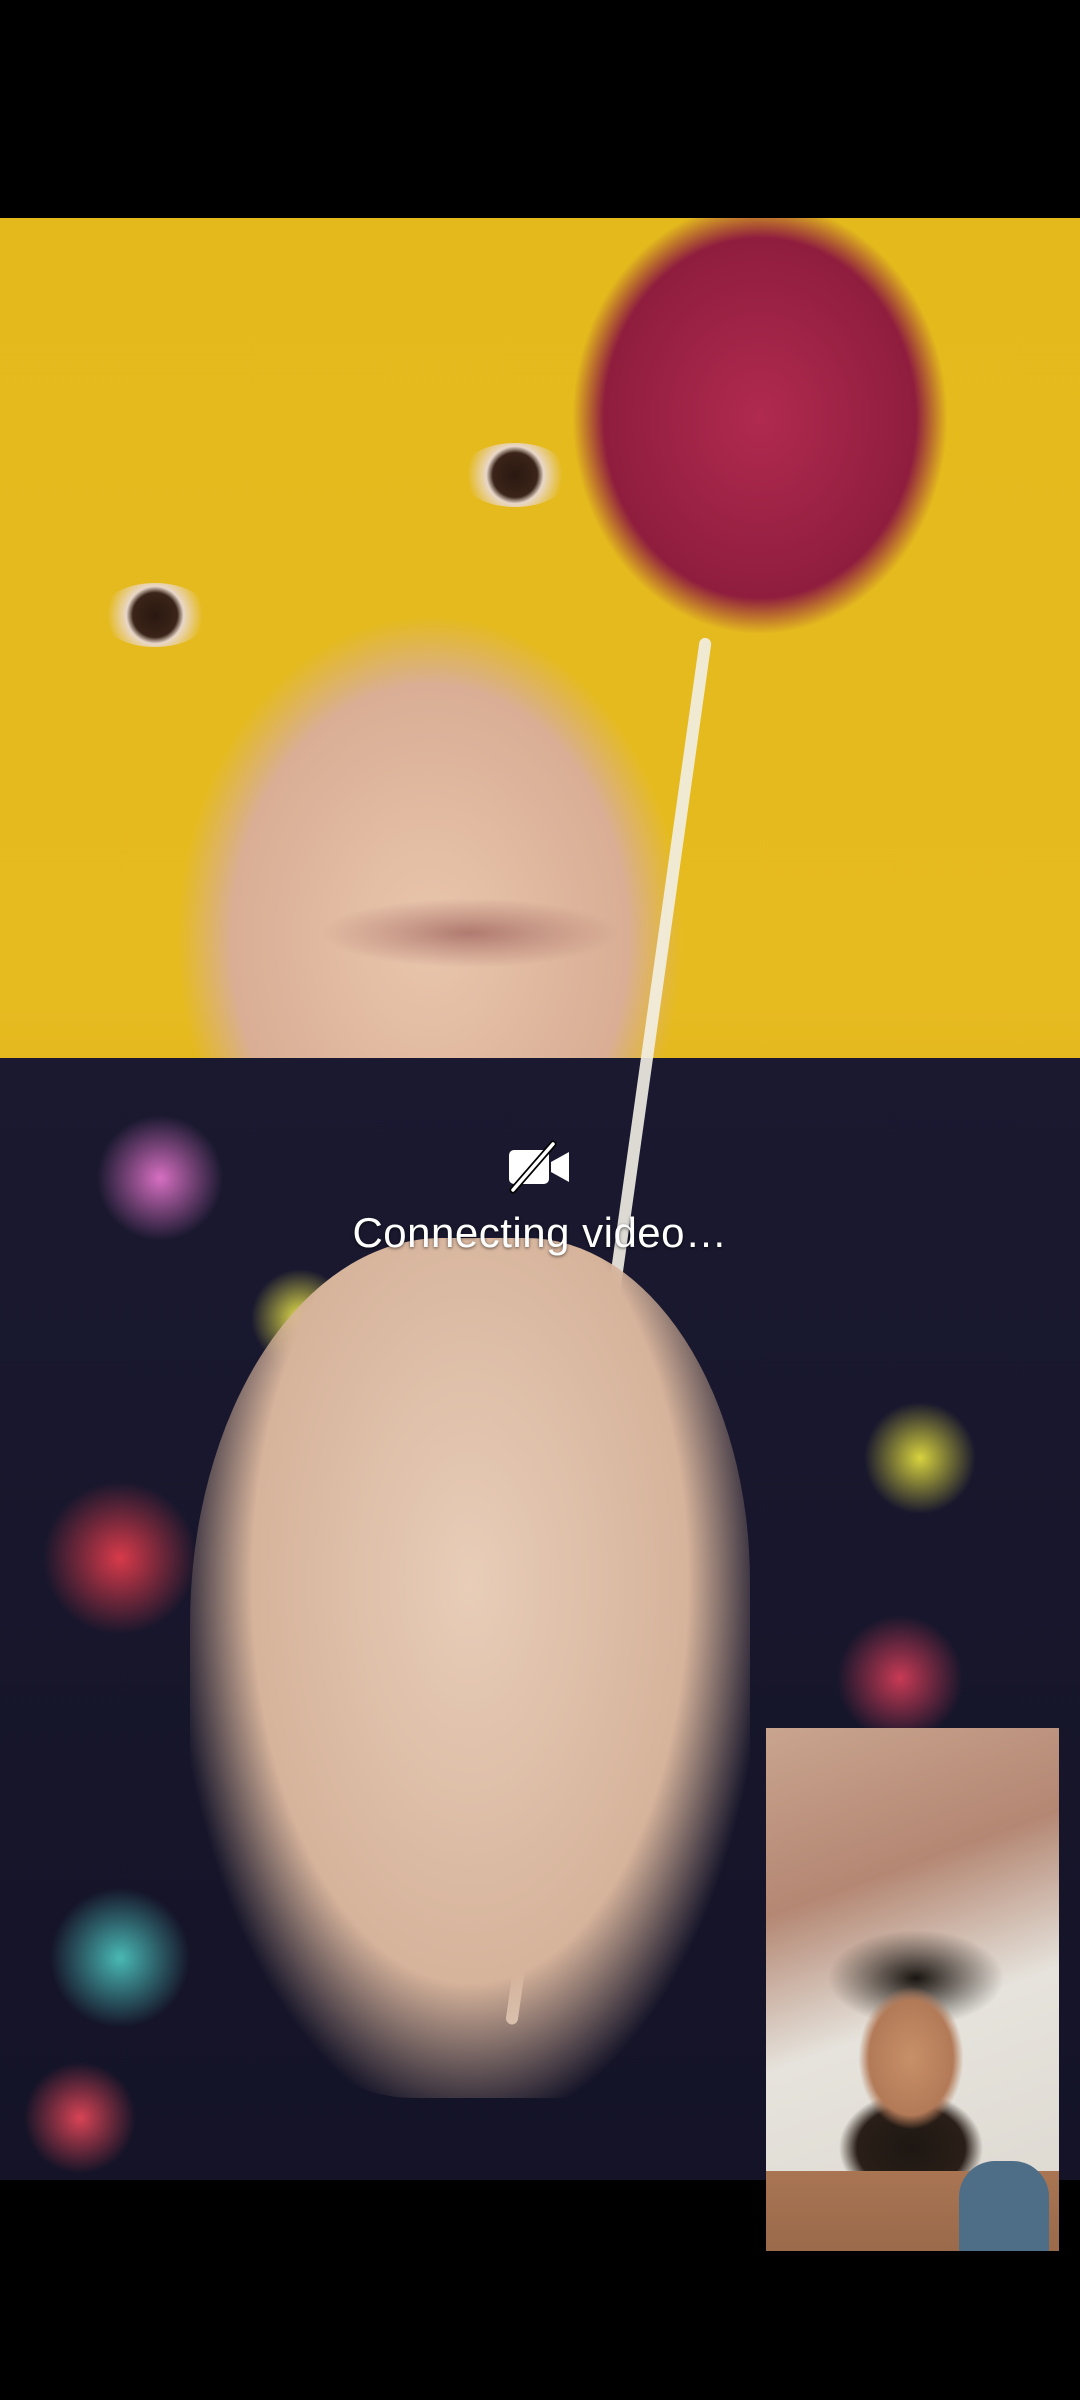 Image resolution: width=1080 pixels, height=2400 pixels. Describe the element at coordinates (540, 1167) in the screenshot. I see `video-off-icon` at that location.